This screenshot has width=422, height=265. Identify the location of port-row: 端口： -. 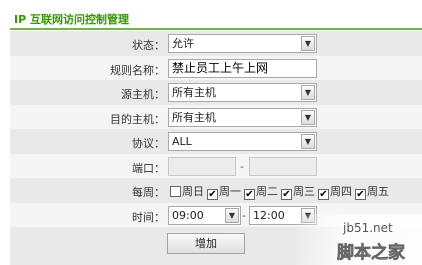
(216, 165).